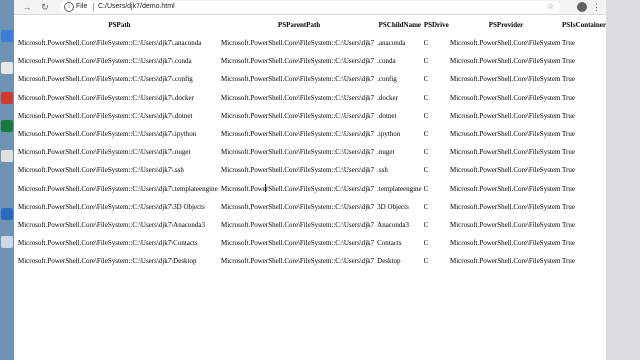  Describe the element at coordinates (310, 7) in the screenshot. I see `address-bar: i File C:/Users/djk7/demo.html ☆` at that location.